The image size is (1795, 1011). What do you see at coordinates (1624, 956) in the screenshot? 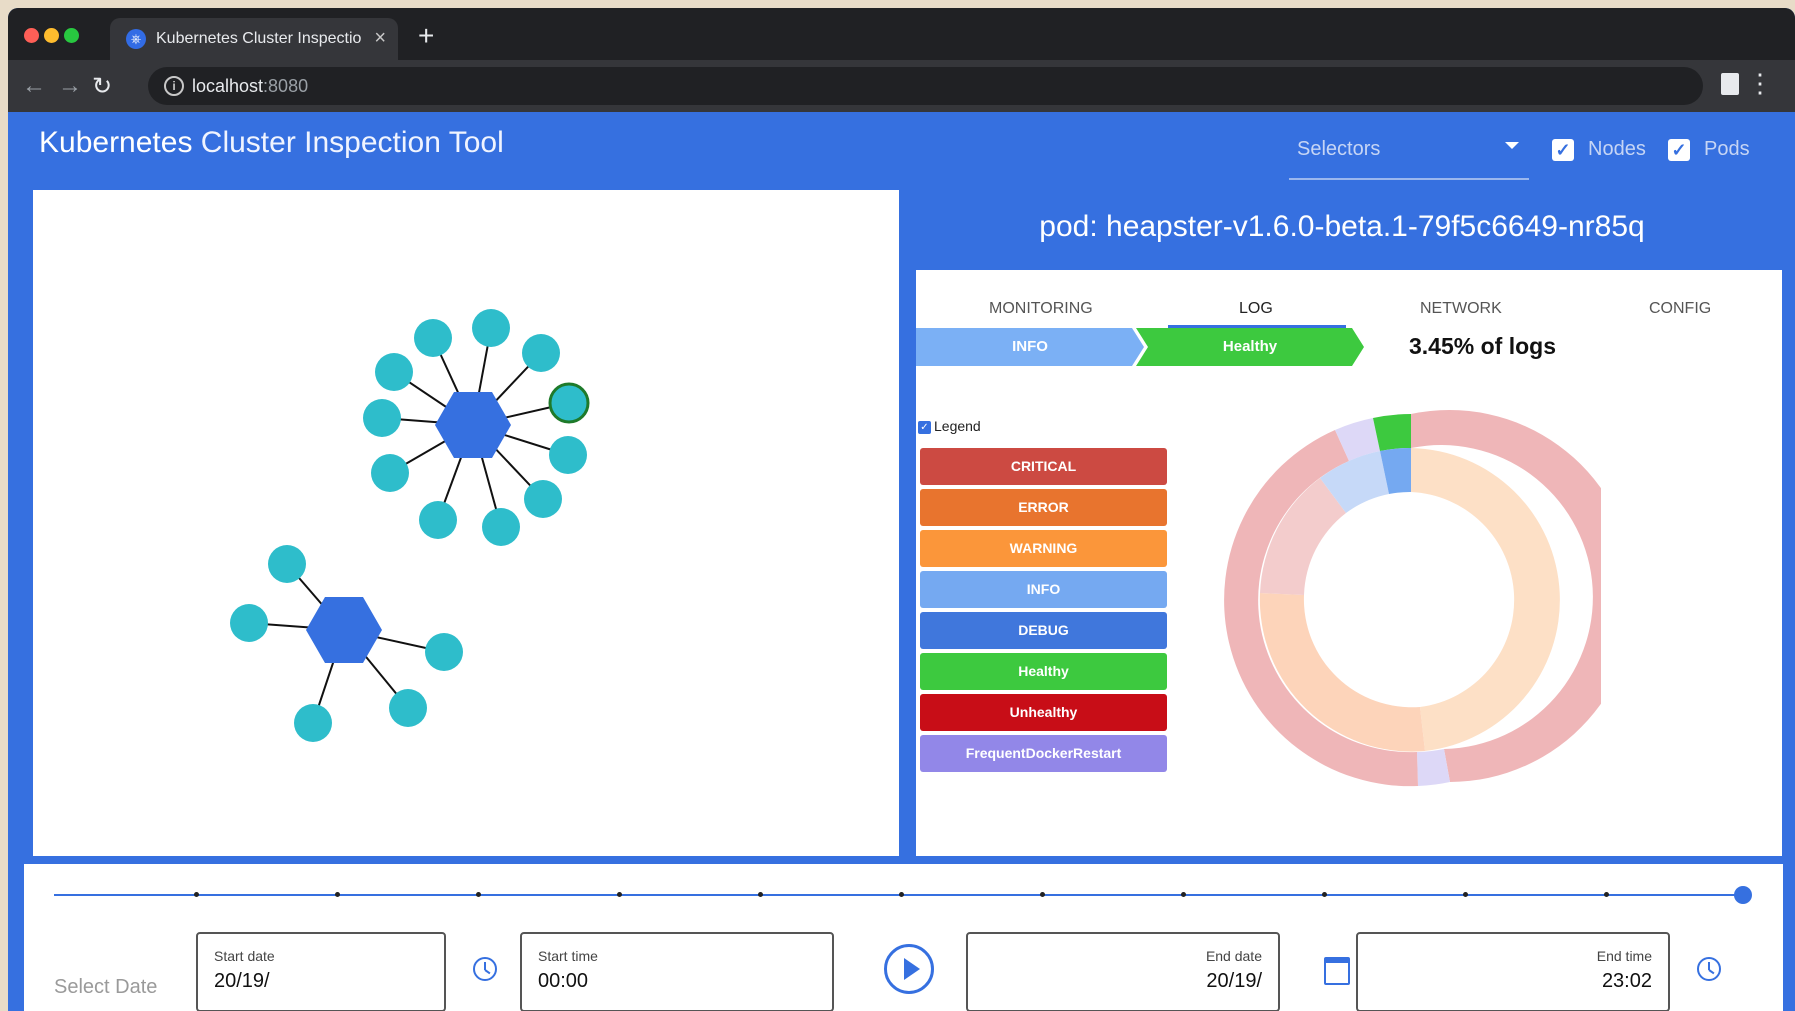
I see `end-time-label: End time` at bounding box center [1624, 956].